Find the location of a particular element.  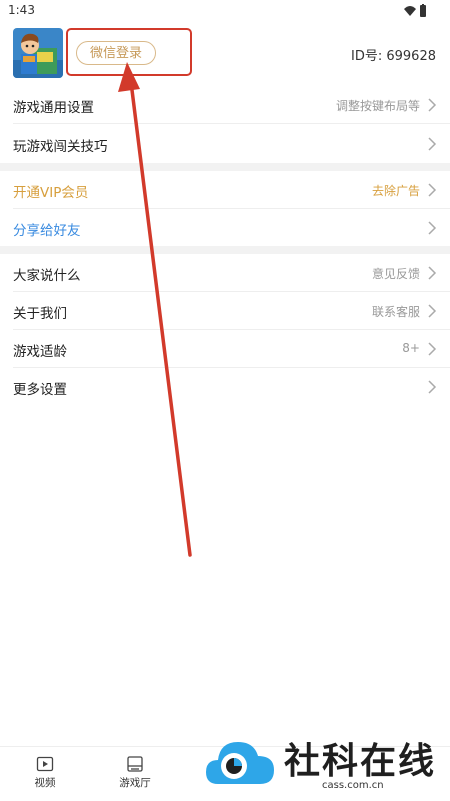

menu-item-vip: 开通VIP会员 去除广告 is located at coordinates (225, 190).